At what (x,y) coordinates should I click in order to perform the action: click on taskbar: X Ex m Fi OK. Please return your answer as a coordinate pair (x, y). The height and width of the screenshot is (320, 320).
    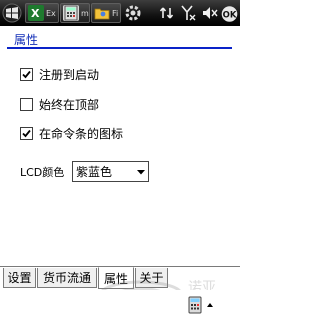
    Looking at the image, I should click on (120, 13).